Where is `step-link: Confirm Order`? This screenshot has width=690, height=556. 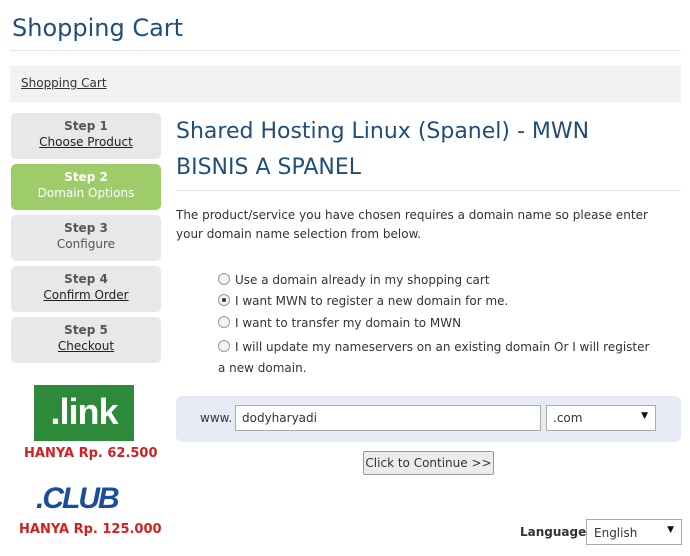 step-link: Confirm Order is located at coordinates (86, 295).